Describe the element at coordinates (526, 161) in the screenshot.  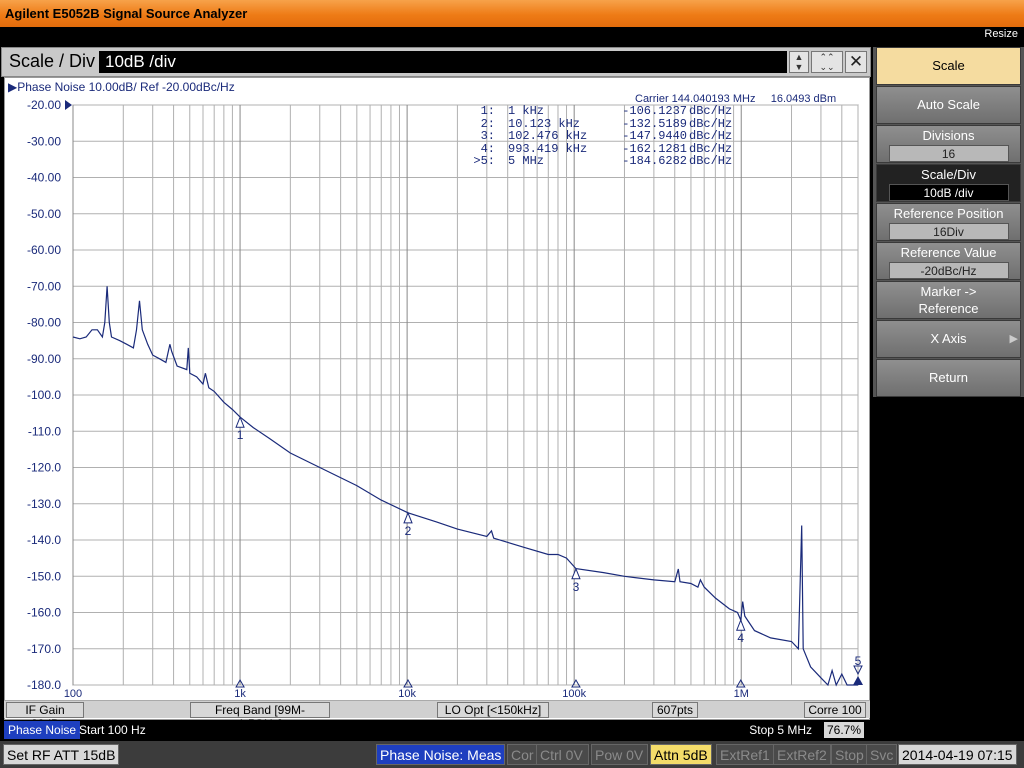
I see `marker-freq: 5 MHz` at that location.